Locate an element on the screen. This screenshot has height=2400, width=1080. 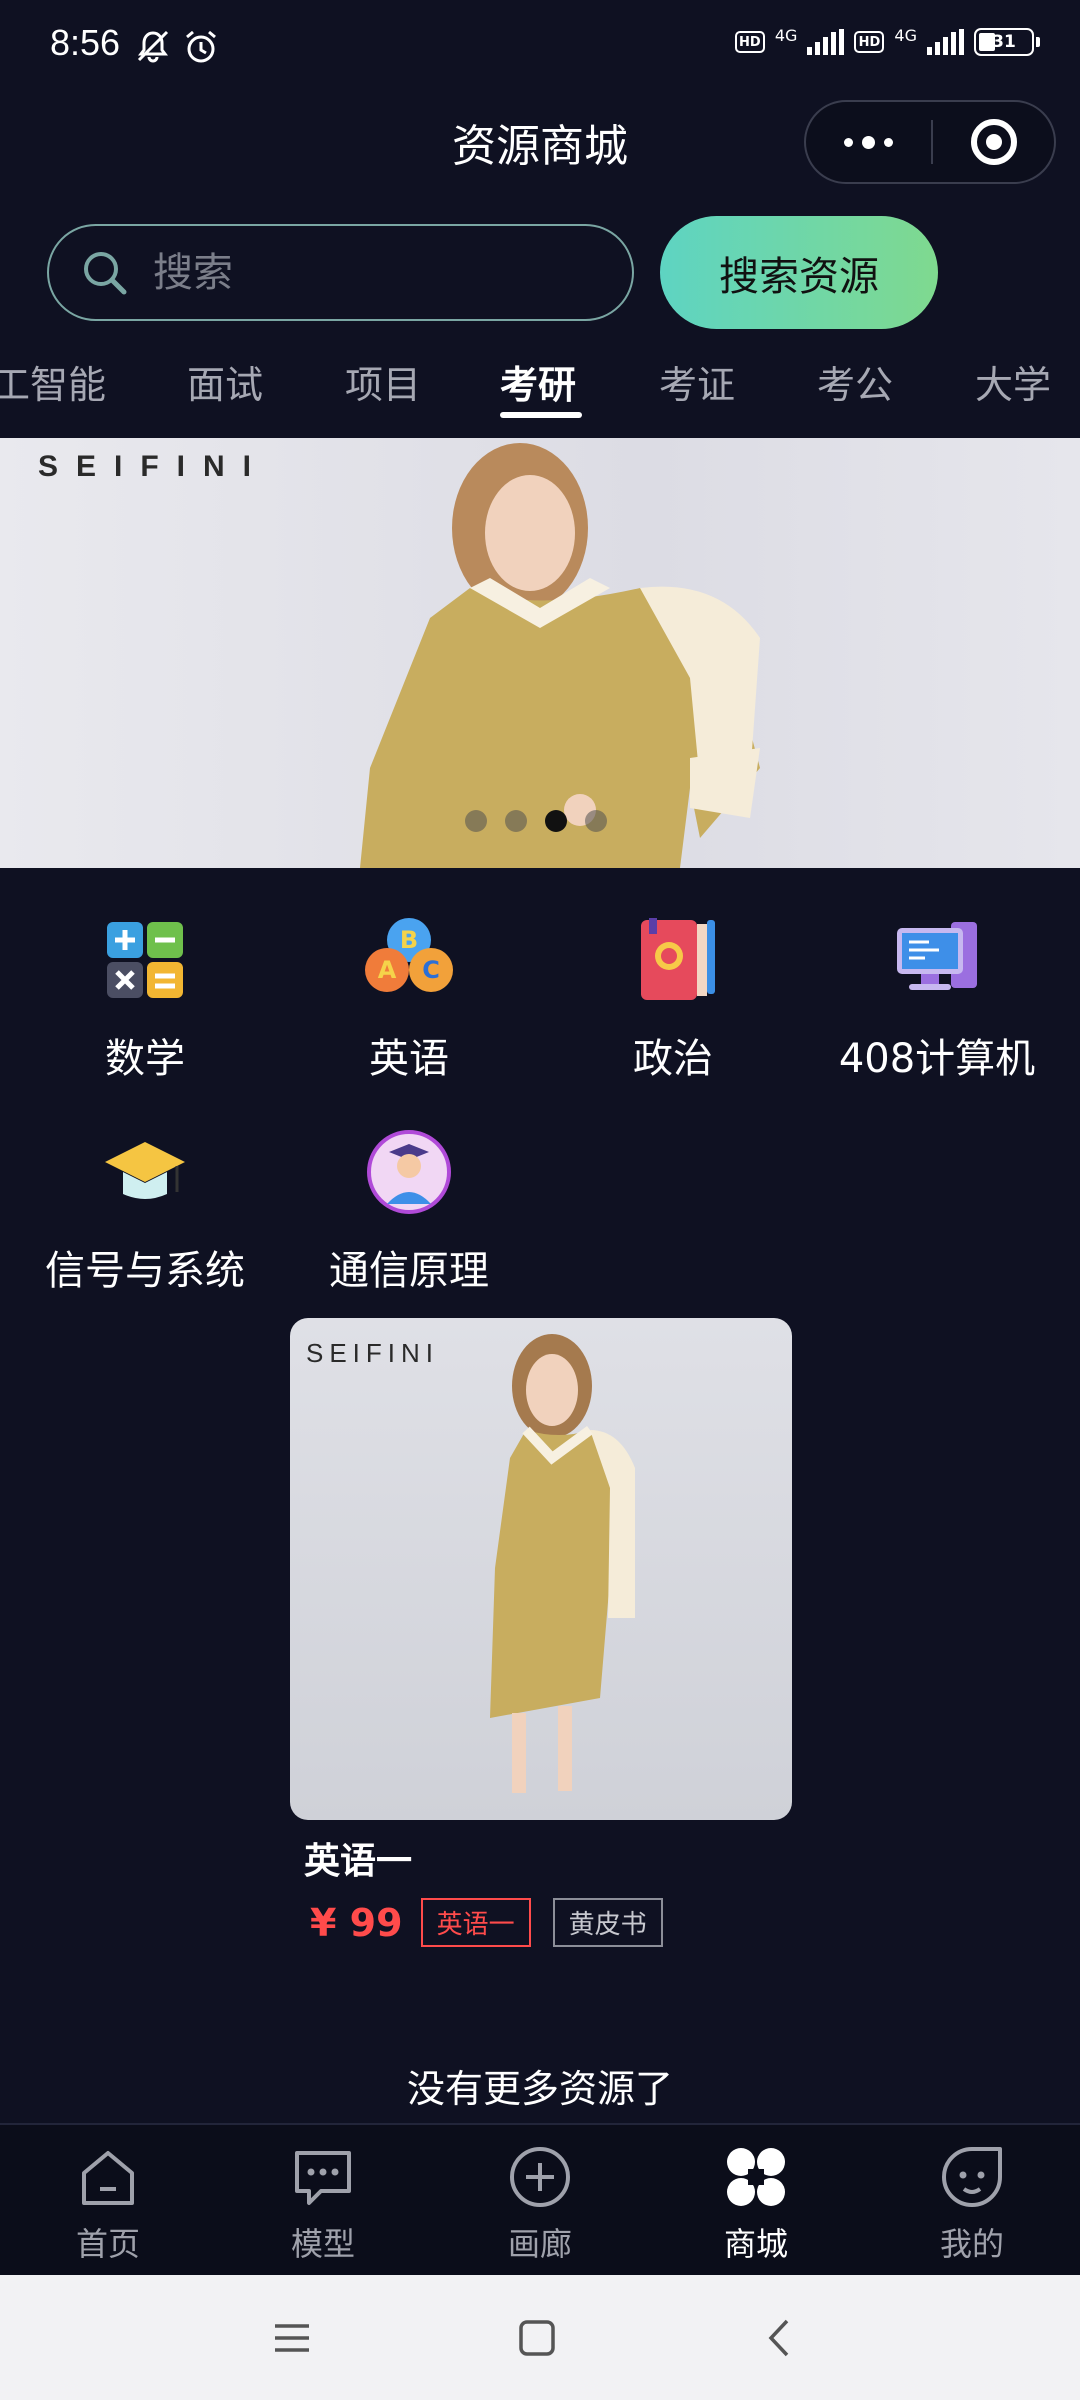
product-image: SEIFINI is located at coordinates (541, 1569).